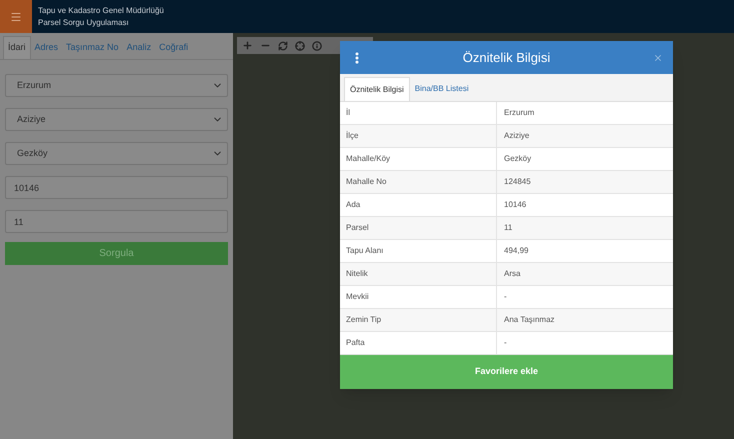 The width and height of the screenshot is (734, 439). I want to click on attribute-name: İl, so click(418, 113).